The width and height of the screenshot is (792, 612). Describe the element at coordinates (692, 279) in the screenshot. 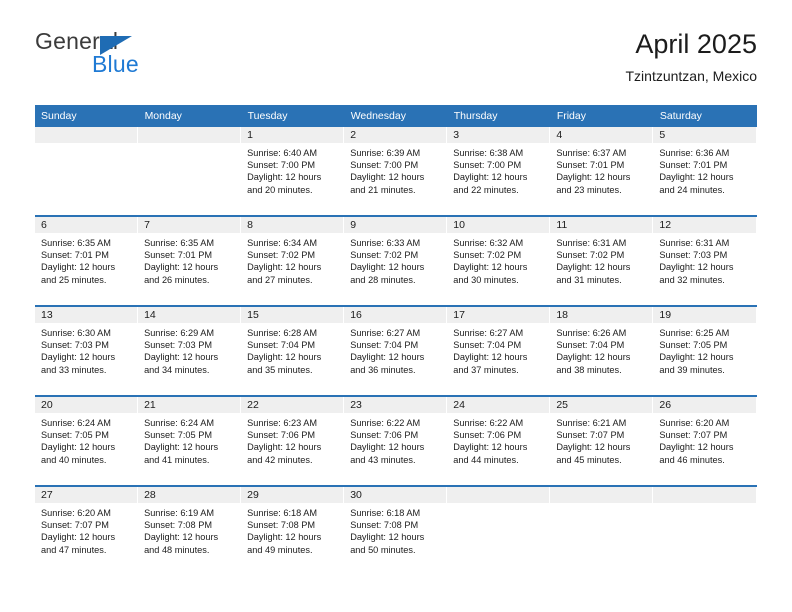

I see `daylight-text-line2: and 32 minutes.` at that location.